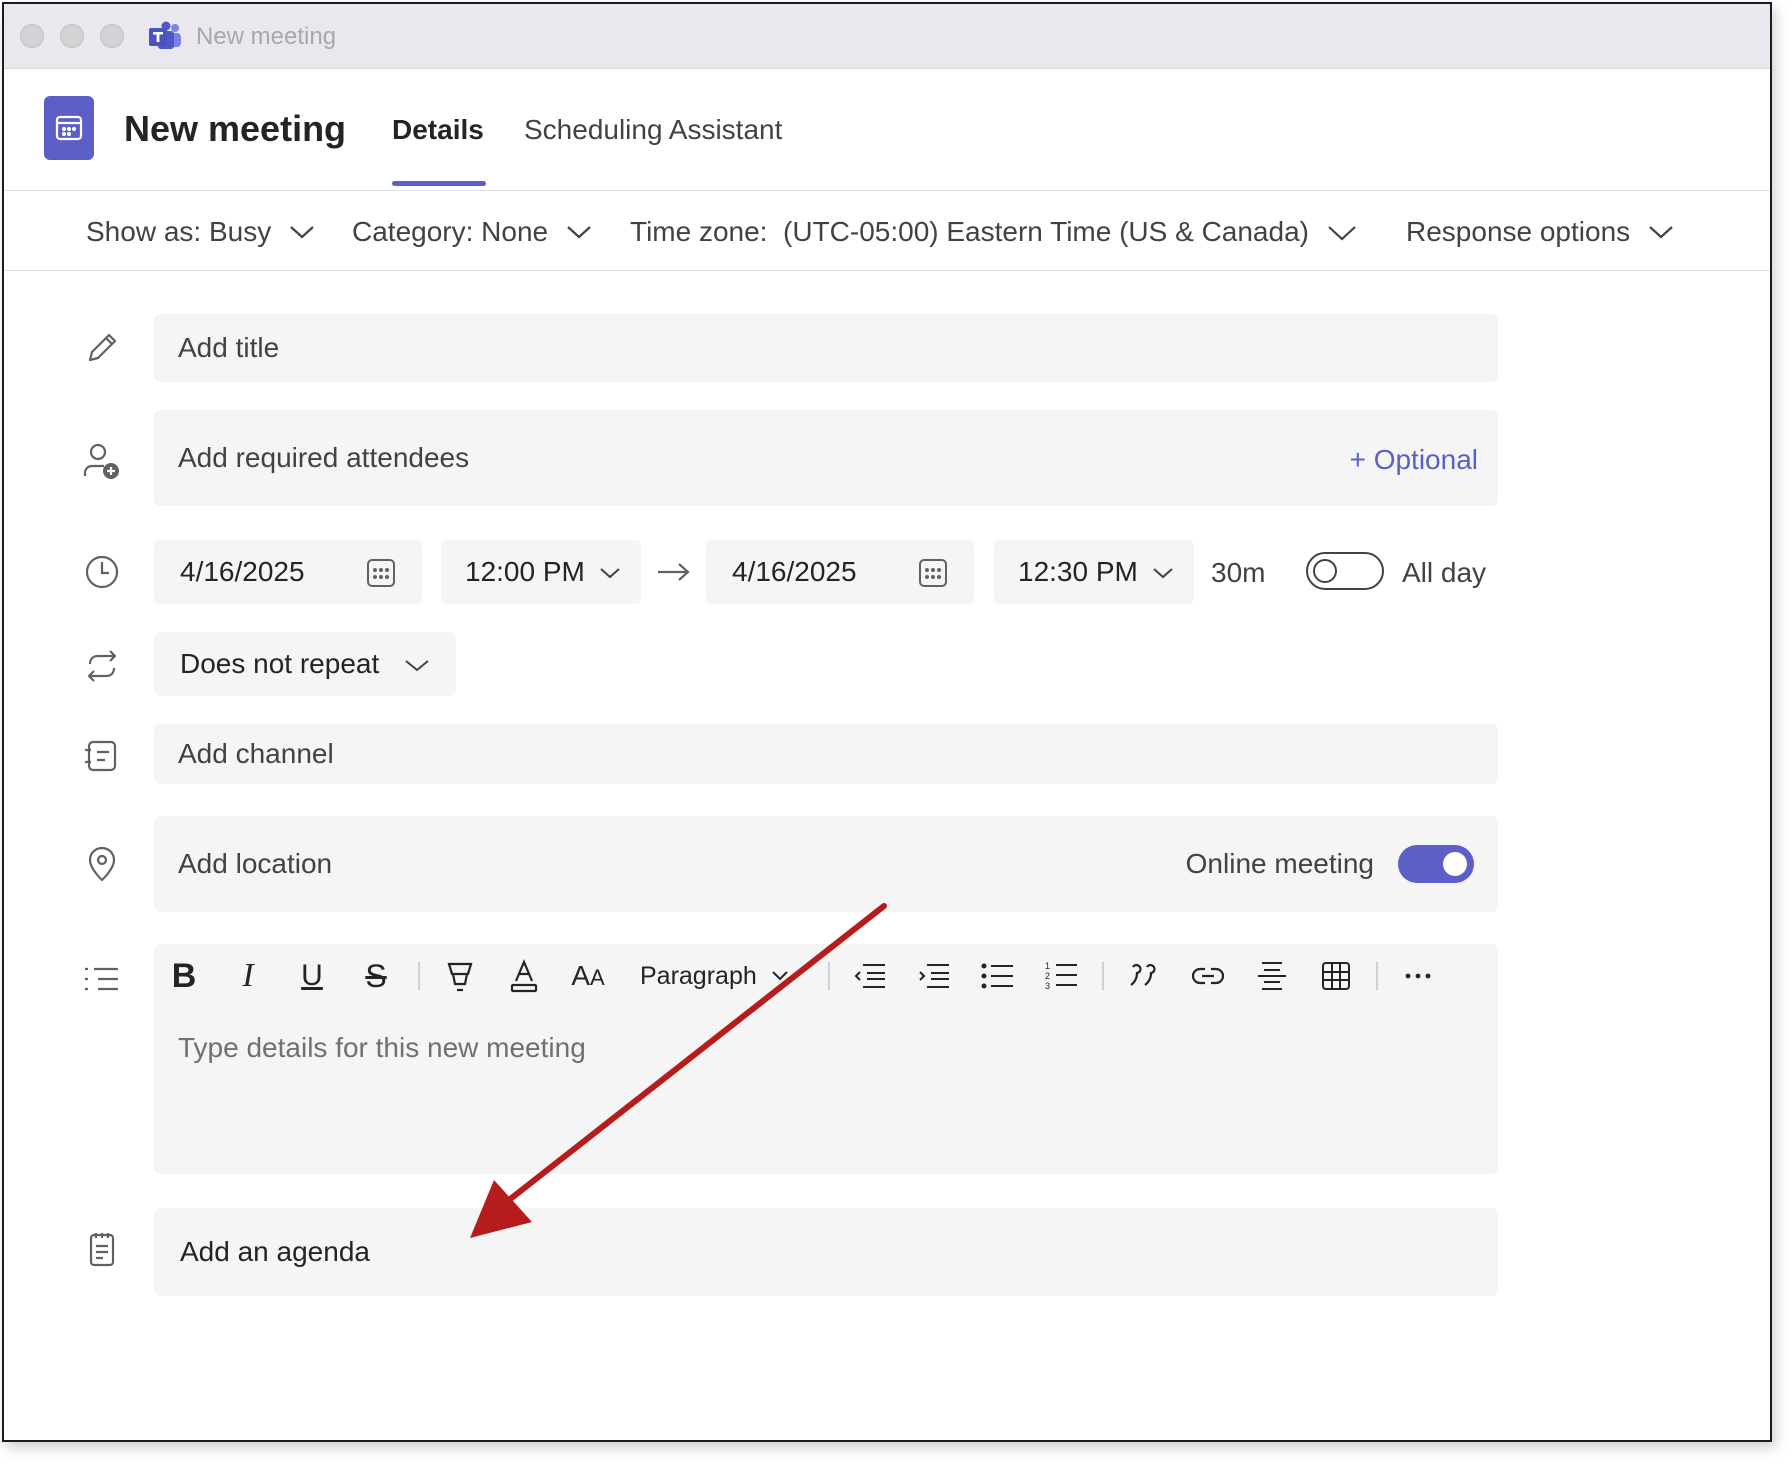 The height and width of the screenshot is (1464, 1792). Describe the element at coordinates (826, 348) in the screenshot. I see `title-field: Add title` at that location.